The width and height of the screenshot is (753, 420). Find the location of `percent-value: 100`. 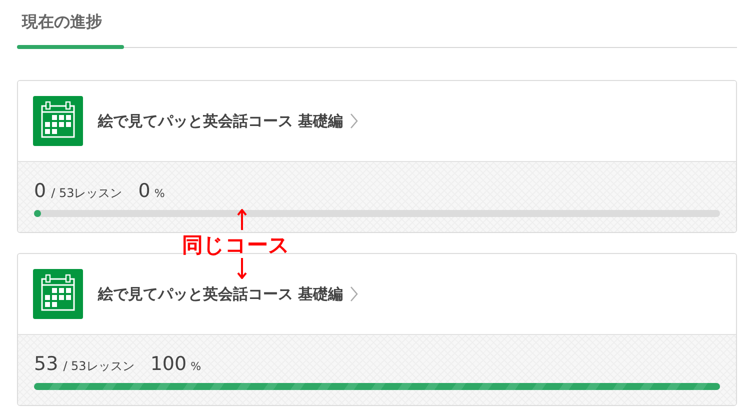

percent-value: 100 is located at coordinates (168, 364).